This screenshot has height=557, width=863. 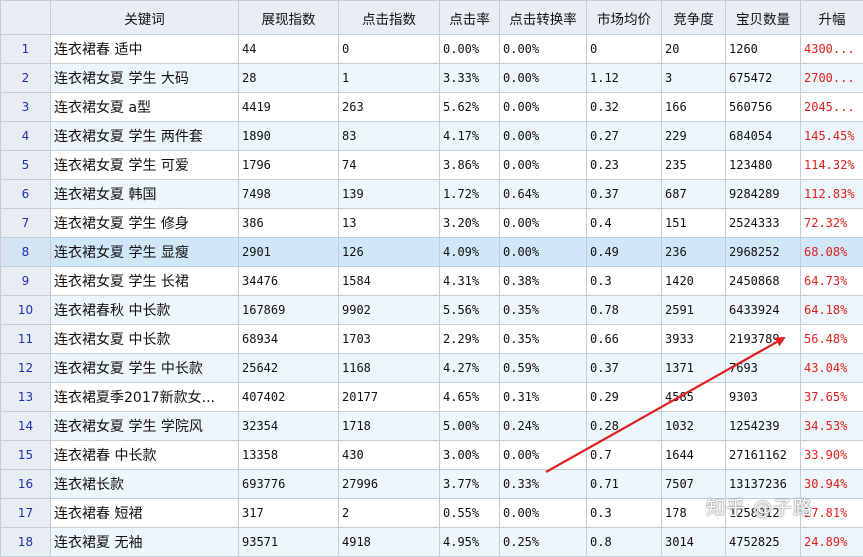 I want to click on row-index: 18, so click(x=26, y=542).